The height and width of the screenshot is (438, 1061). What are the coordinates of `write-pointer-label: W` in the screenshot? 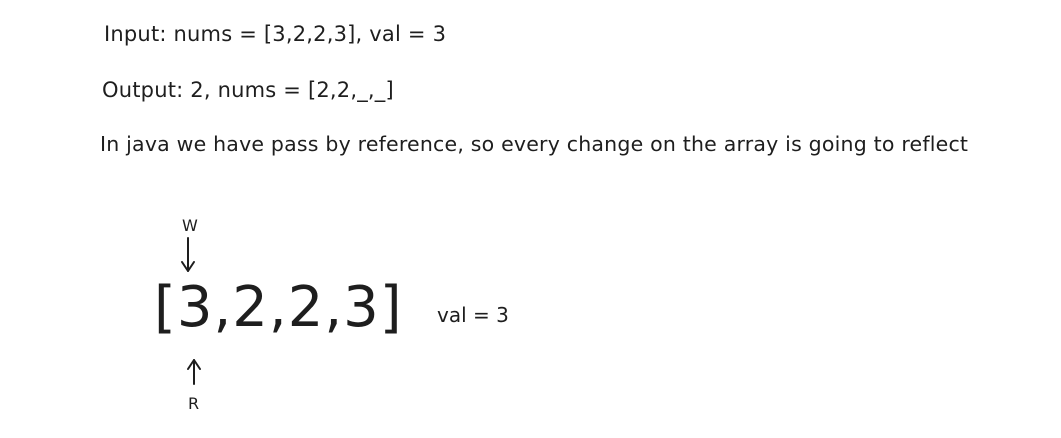 It's located at (190, 225).